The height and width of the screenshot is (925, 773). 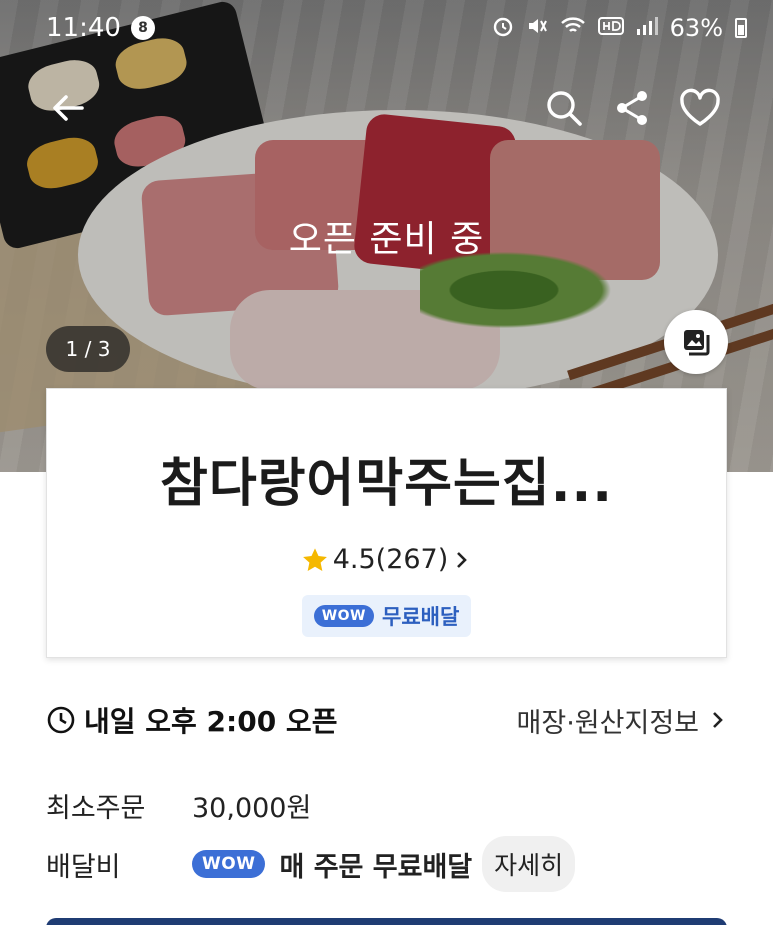 What do you see at coordinates (178, 805) in the screenshot?
I see `min-order-row: 최소주문 30,000원` at bounding box center [178, 805].